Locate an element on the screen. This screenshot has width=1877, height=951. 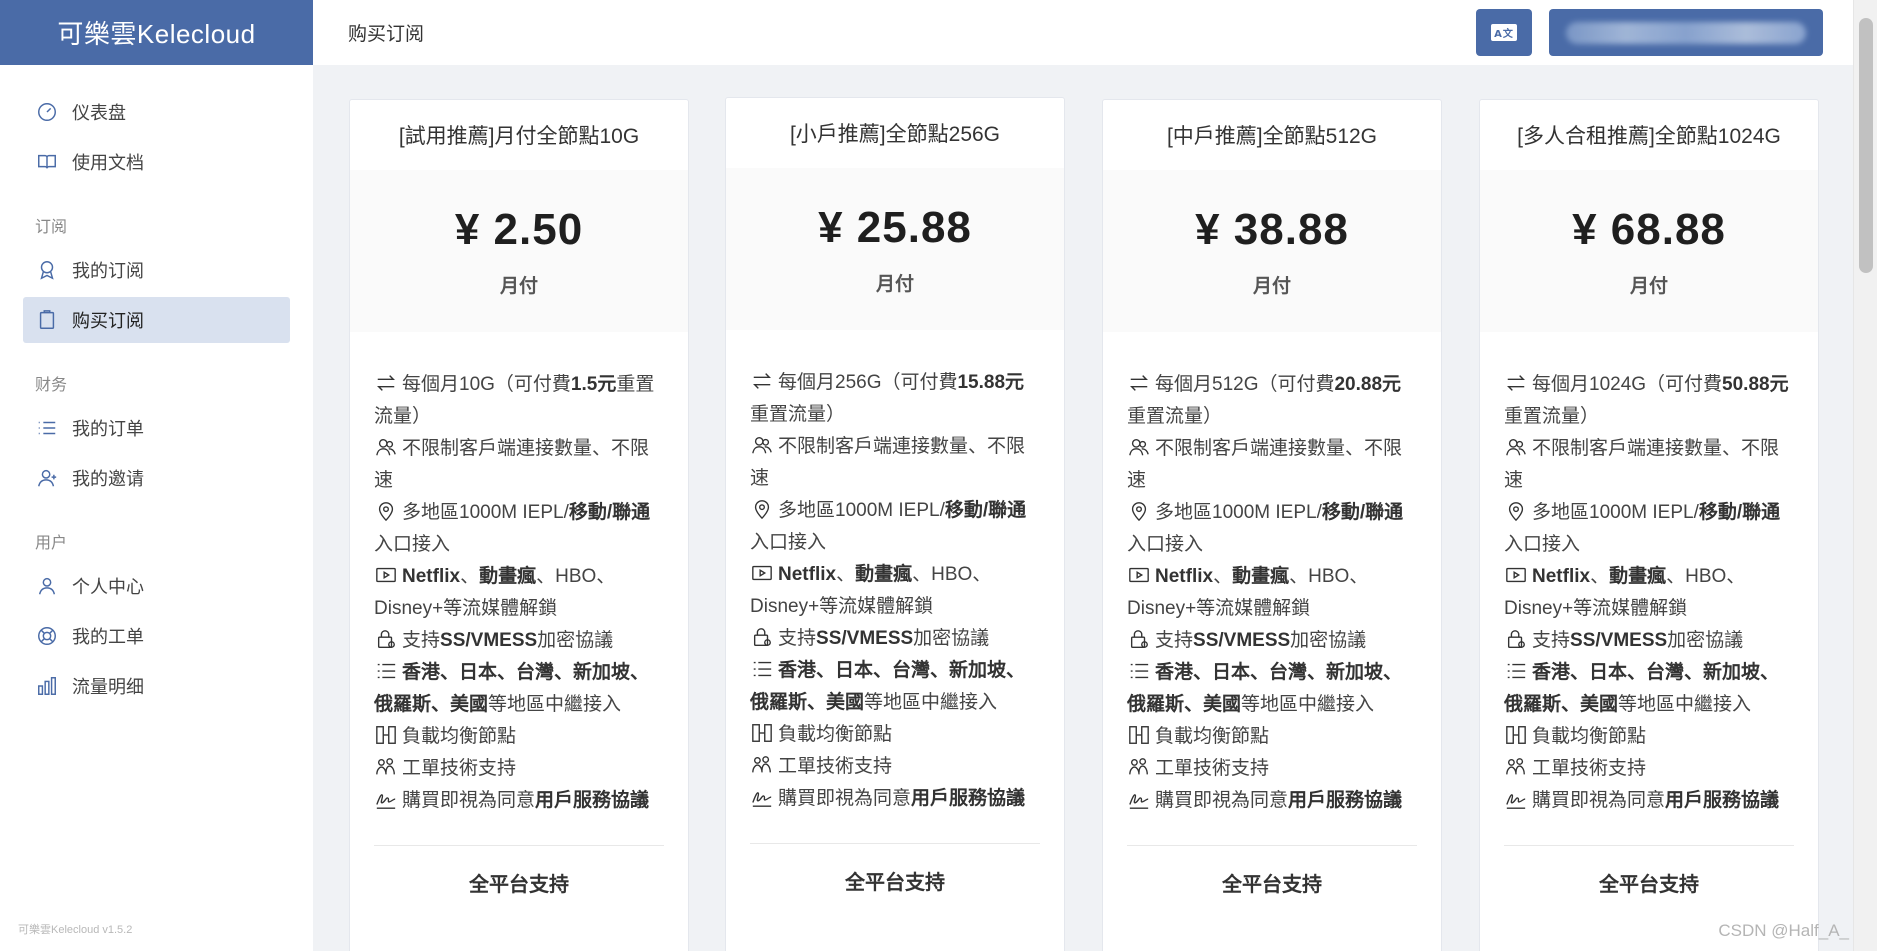
sidebar-item-label: 我的邀请 is located at coordinates (108, 479).